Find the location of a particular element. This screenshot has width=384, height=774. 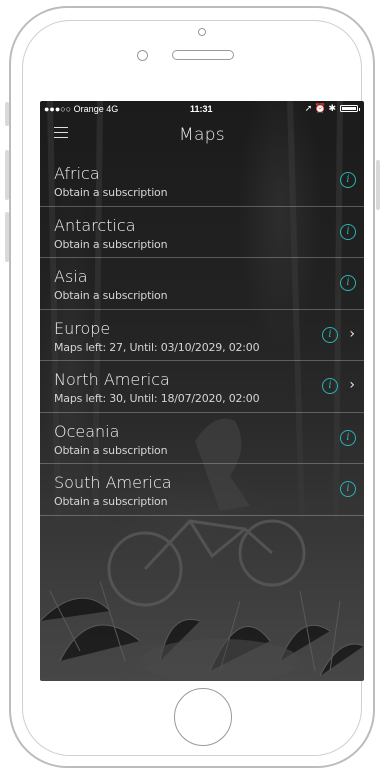

status-indicators: ➚ ⏰ ✱ is located at coordinates (332, 108).